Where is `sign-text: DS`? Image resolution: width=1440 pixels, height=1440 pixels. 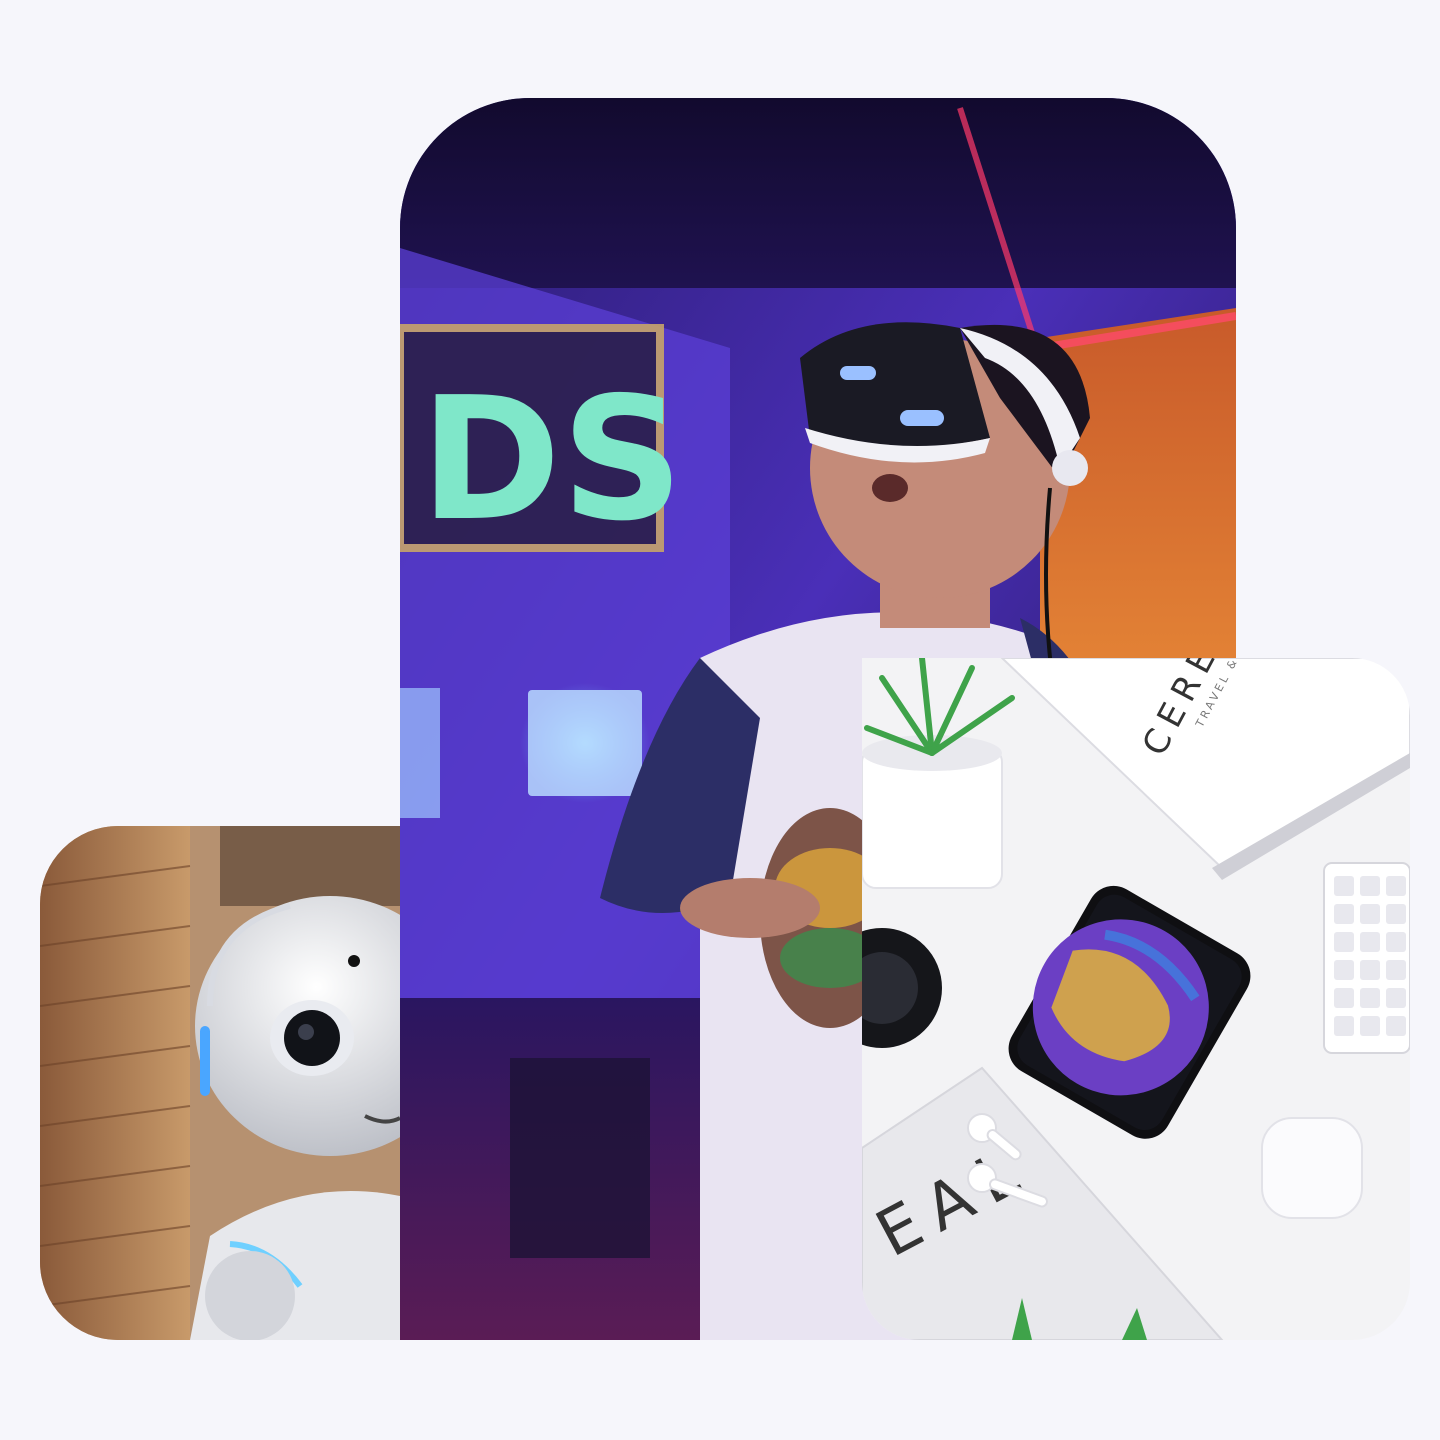
sign-text: DS is located at coordinates (552, 460).